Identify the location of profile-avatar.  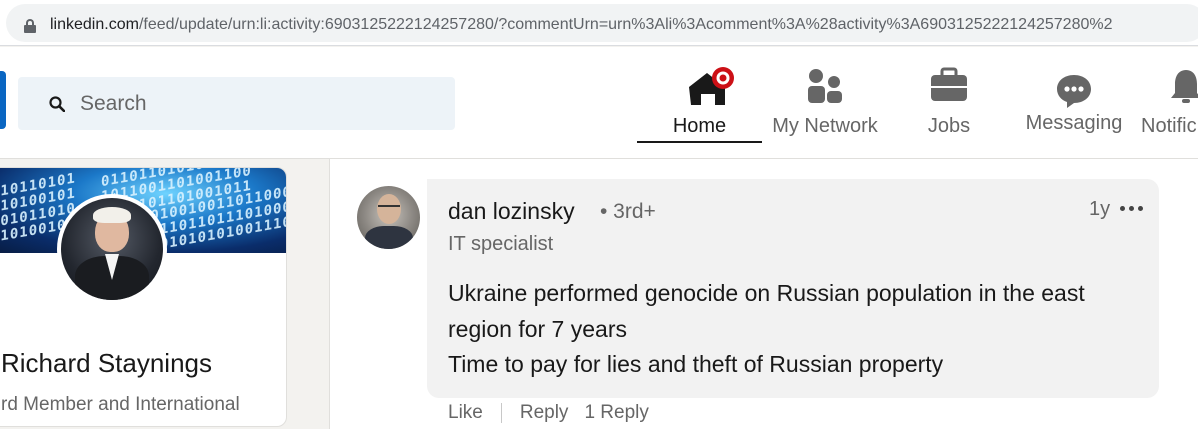
(112, 249).